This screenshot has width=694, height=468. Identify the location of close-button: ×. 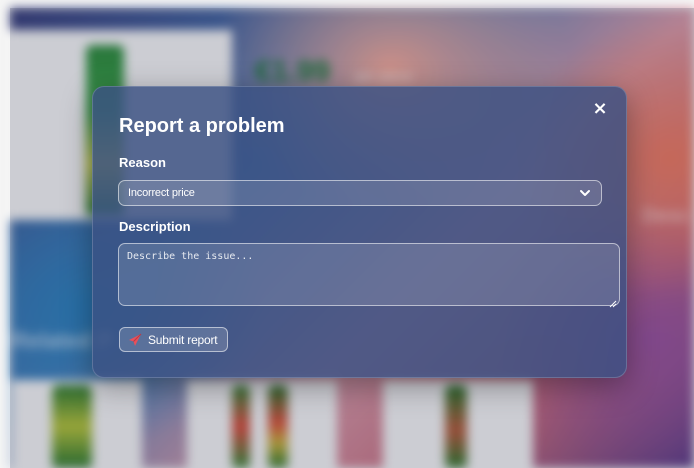
(600, 109).